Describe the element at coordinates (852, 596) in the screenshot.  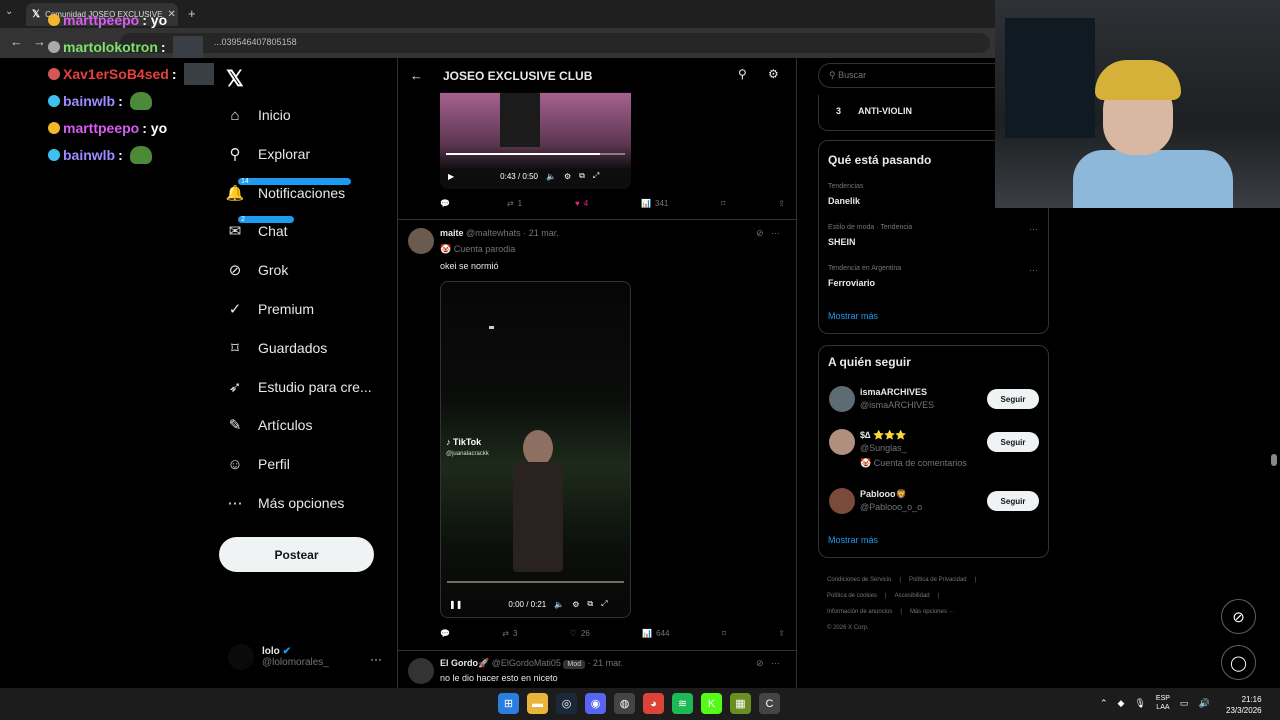
I see `footer-link: Política de cookies` at that location.